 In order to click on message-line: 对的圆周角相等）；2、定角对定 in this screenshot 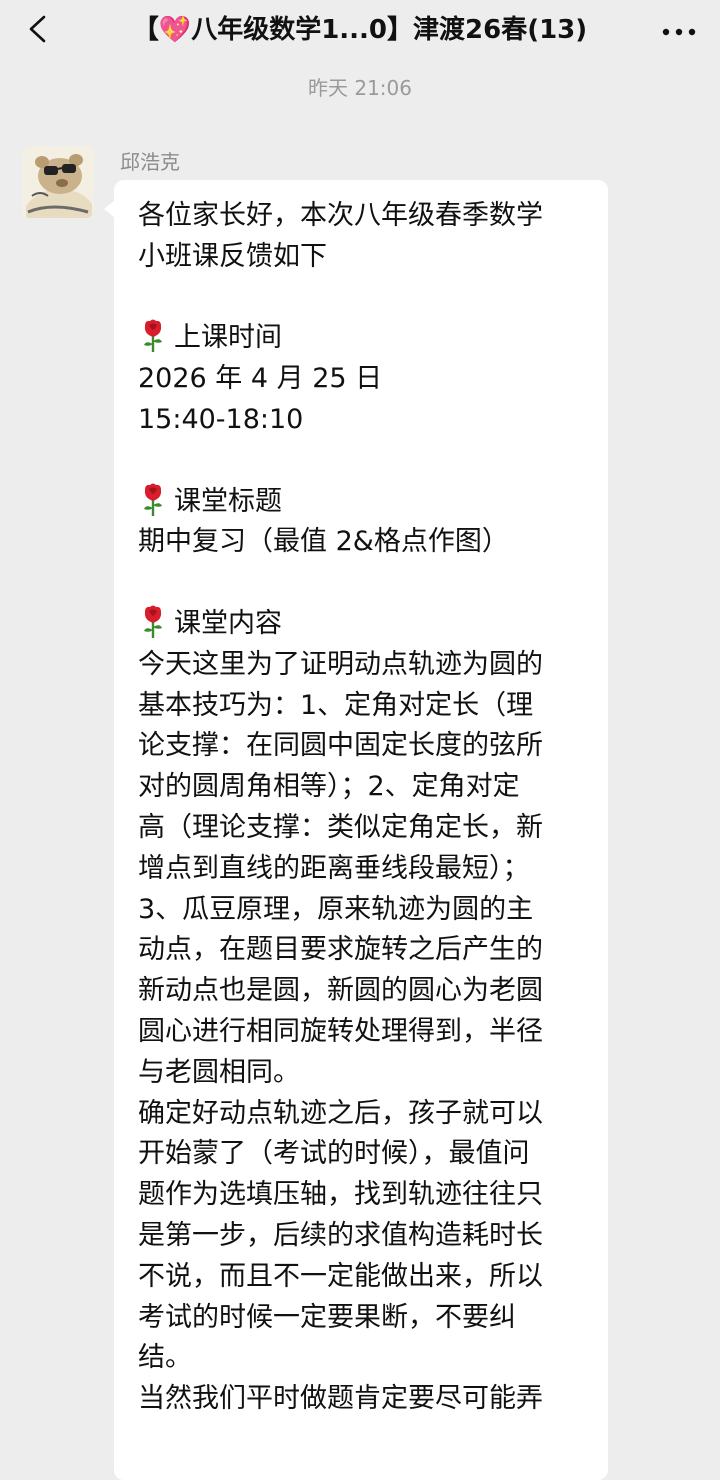, I will do `click(367, 787)`.